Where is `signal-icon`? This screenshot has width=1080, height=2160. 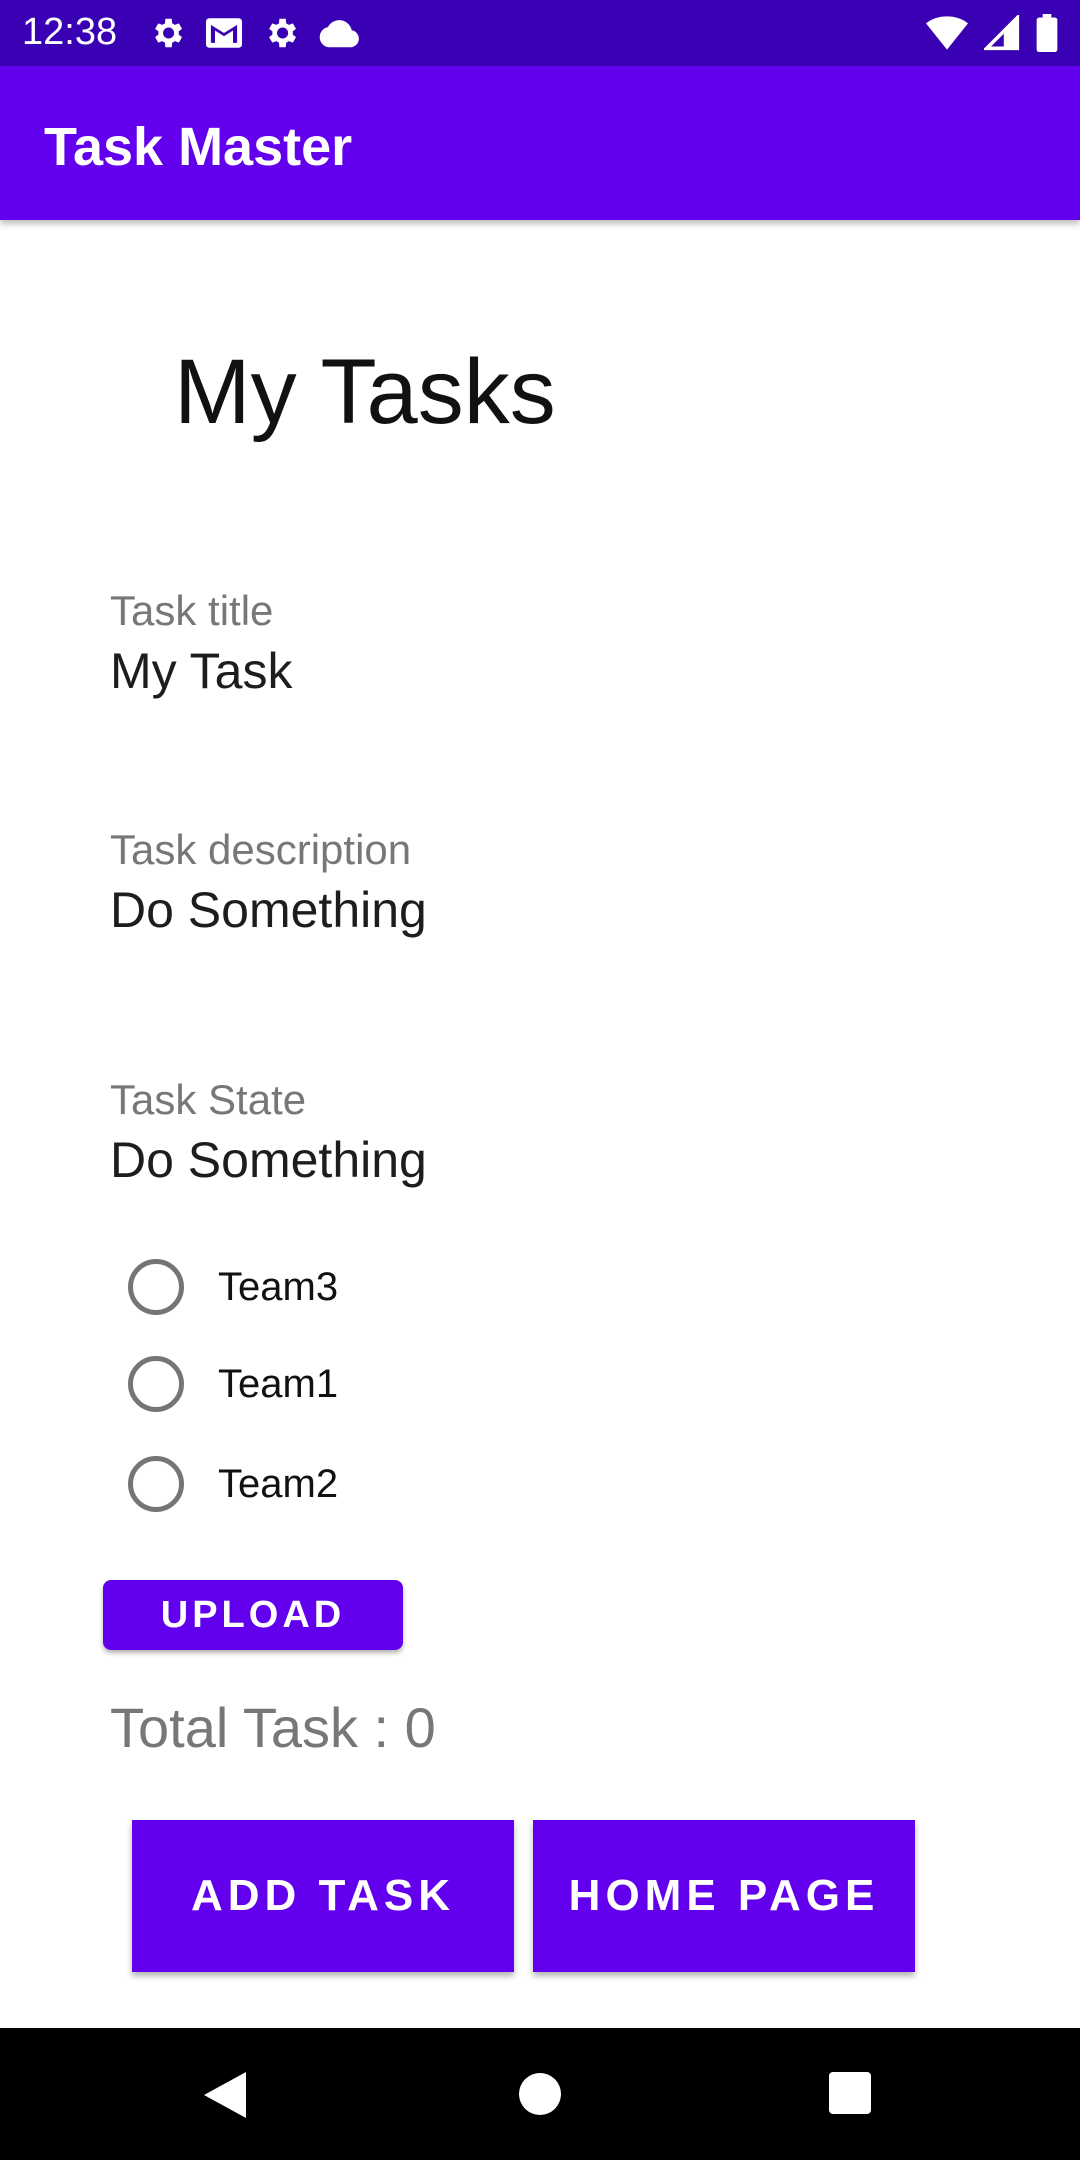 signal-icon is located at coordinates (1002, 33).